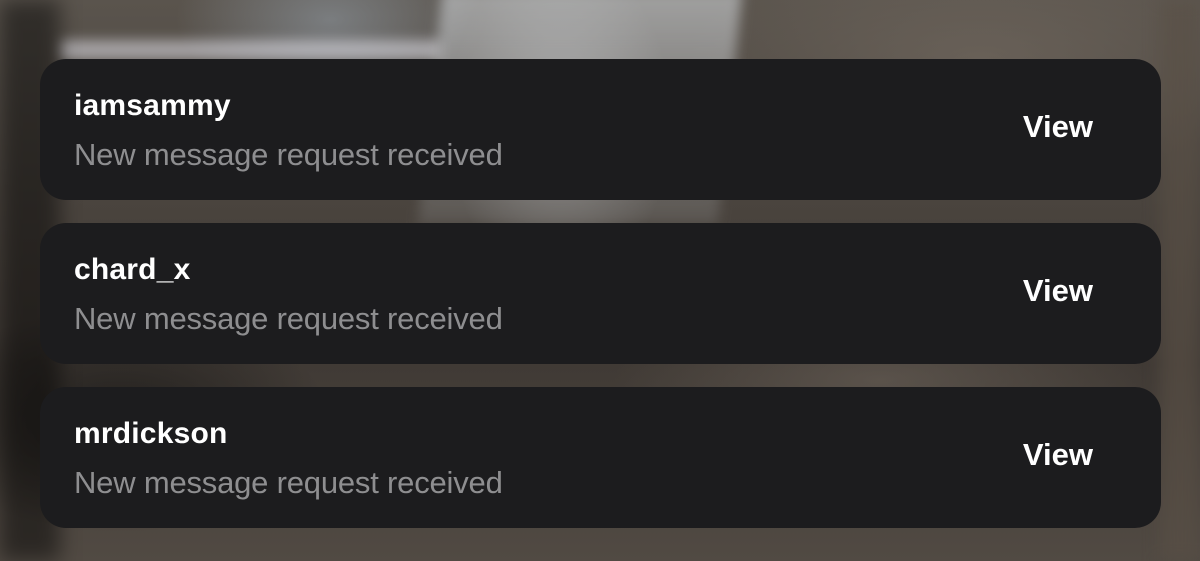 The width and height of the screenshot is (1200, 561). Describe the element at coordinates (132, 269) in the screenshot. I see `notification-username: chard_x` at that location.